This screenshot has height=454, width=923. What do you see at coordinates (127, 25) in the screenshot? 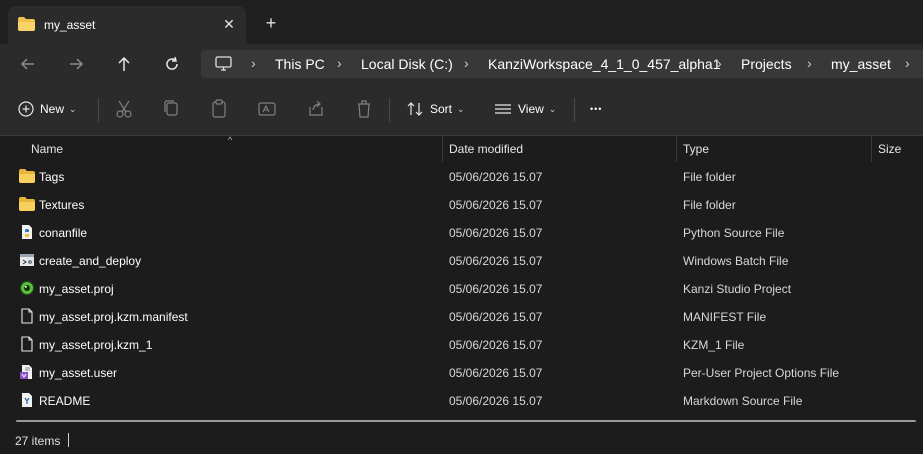
I see `tab-my-asset: my_asset ✕` at bounding box center [127, 25].